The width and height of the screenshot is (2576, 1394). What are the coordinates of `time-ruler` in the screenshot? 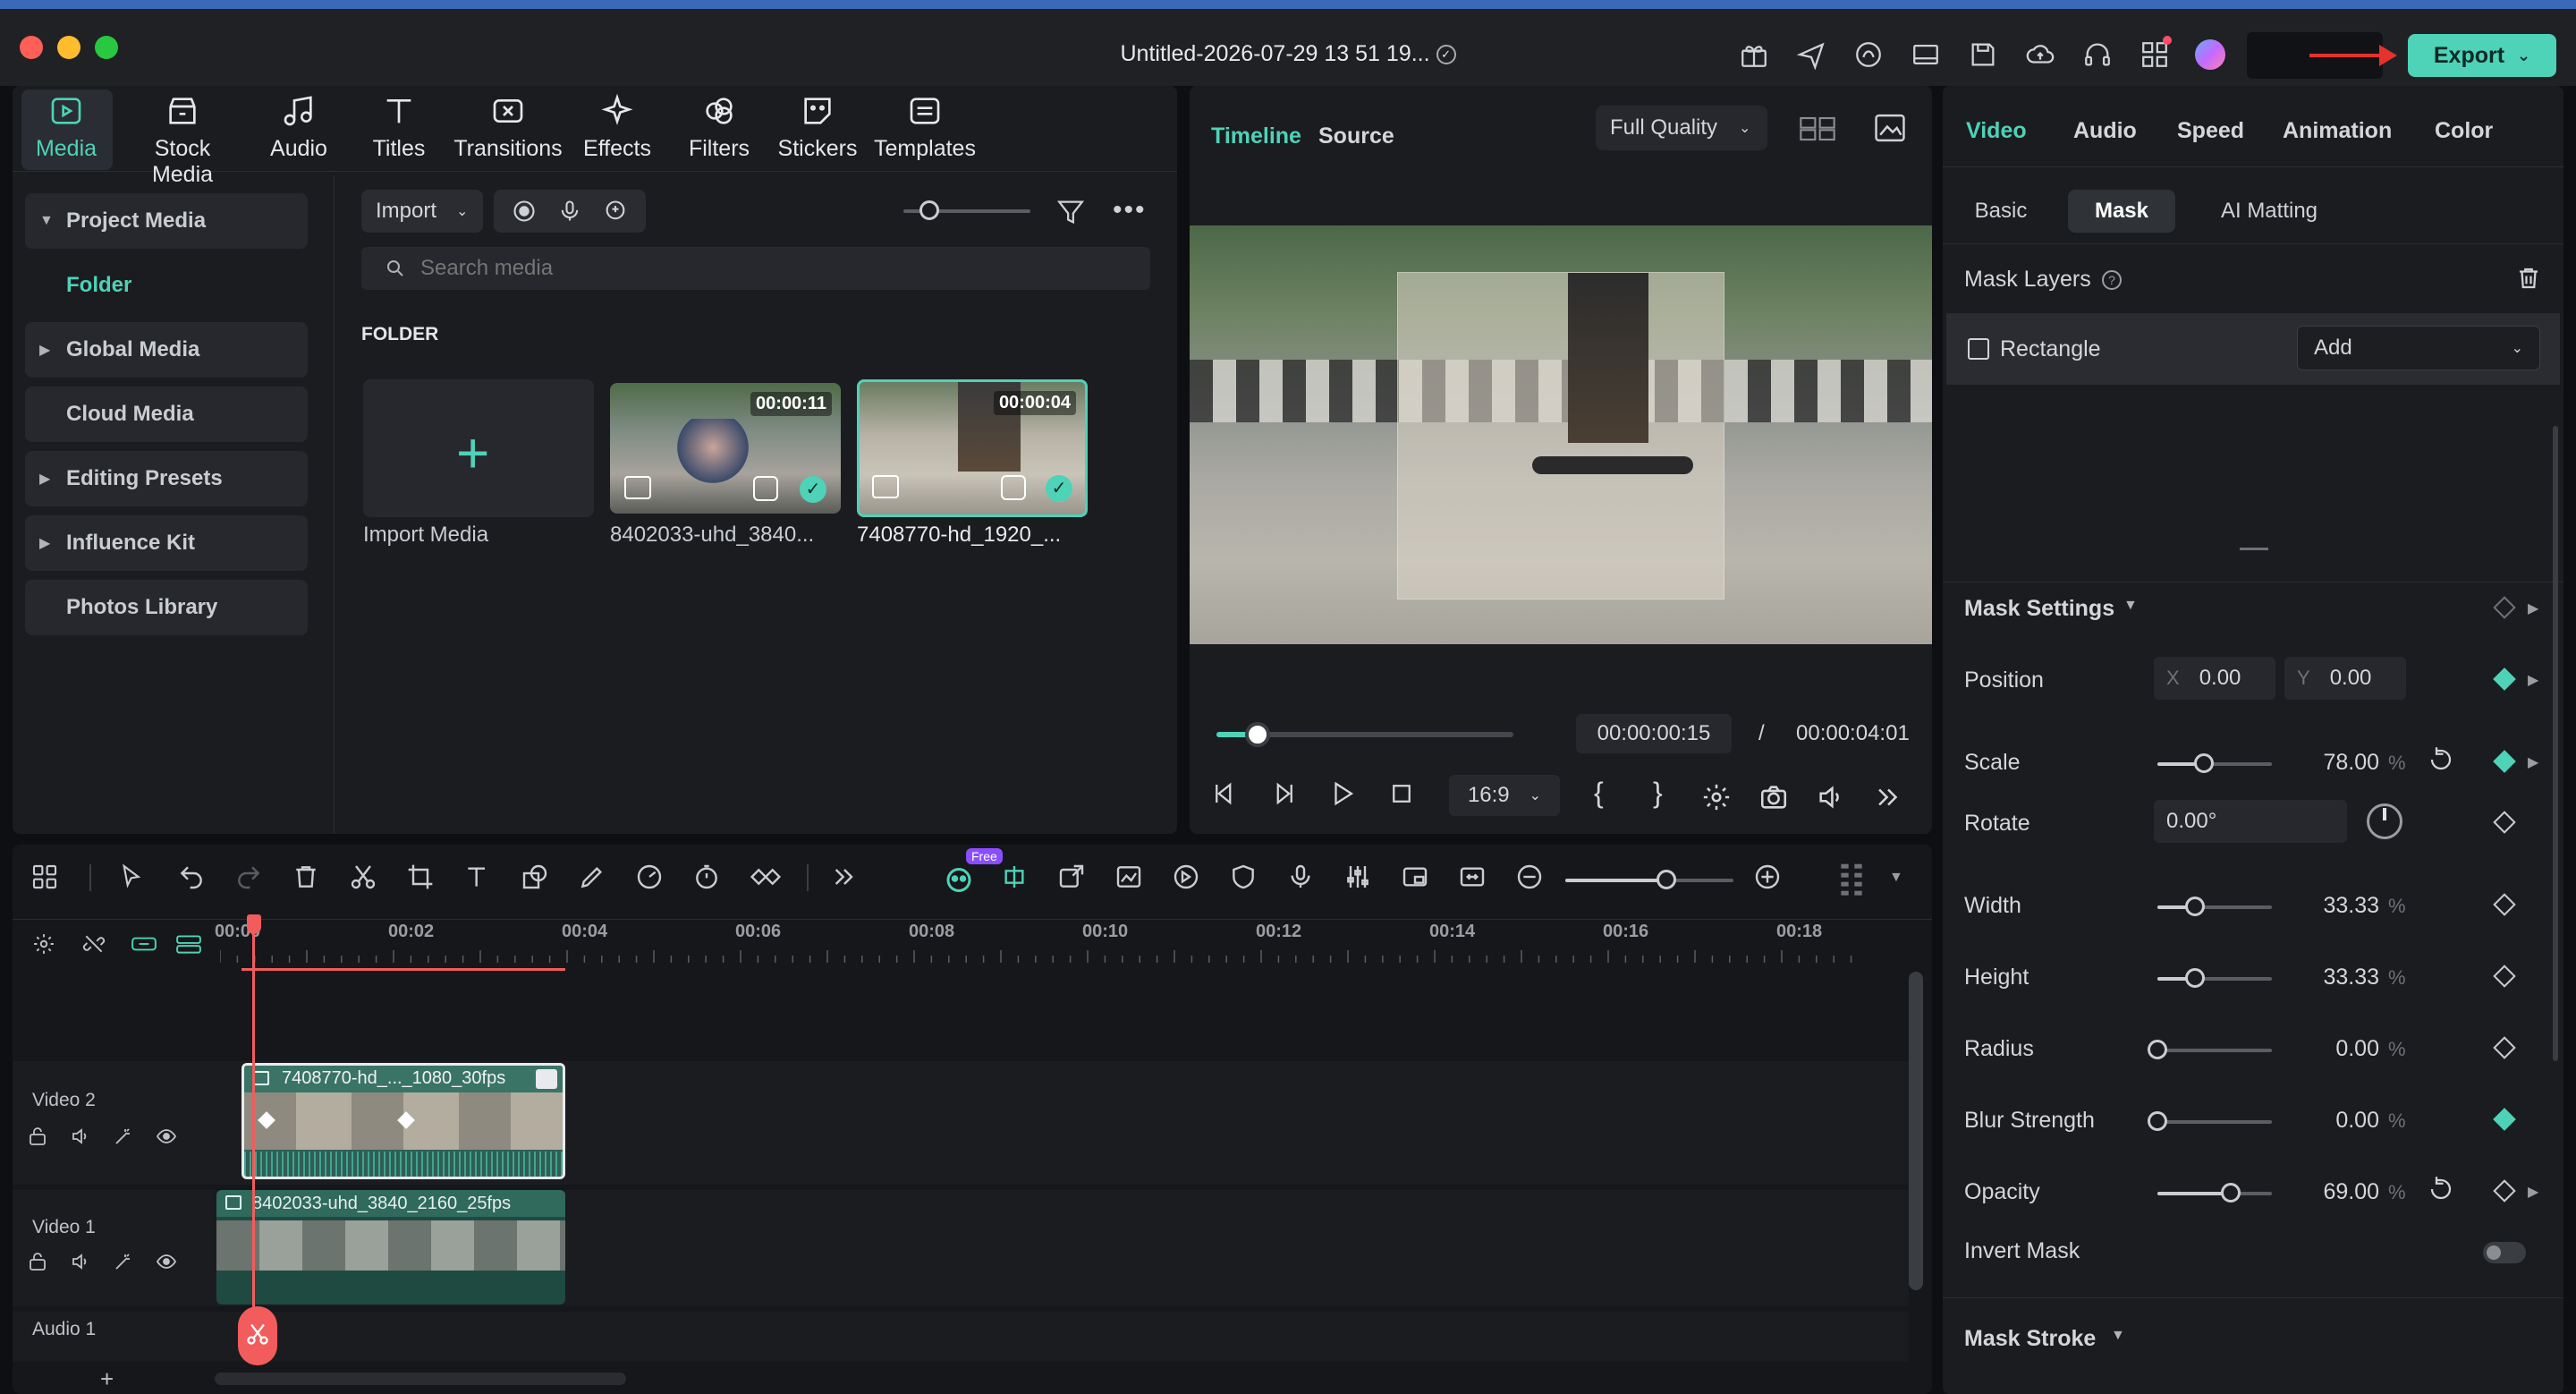 It's located at (1060, 956).